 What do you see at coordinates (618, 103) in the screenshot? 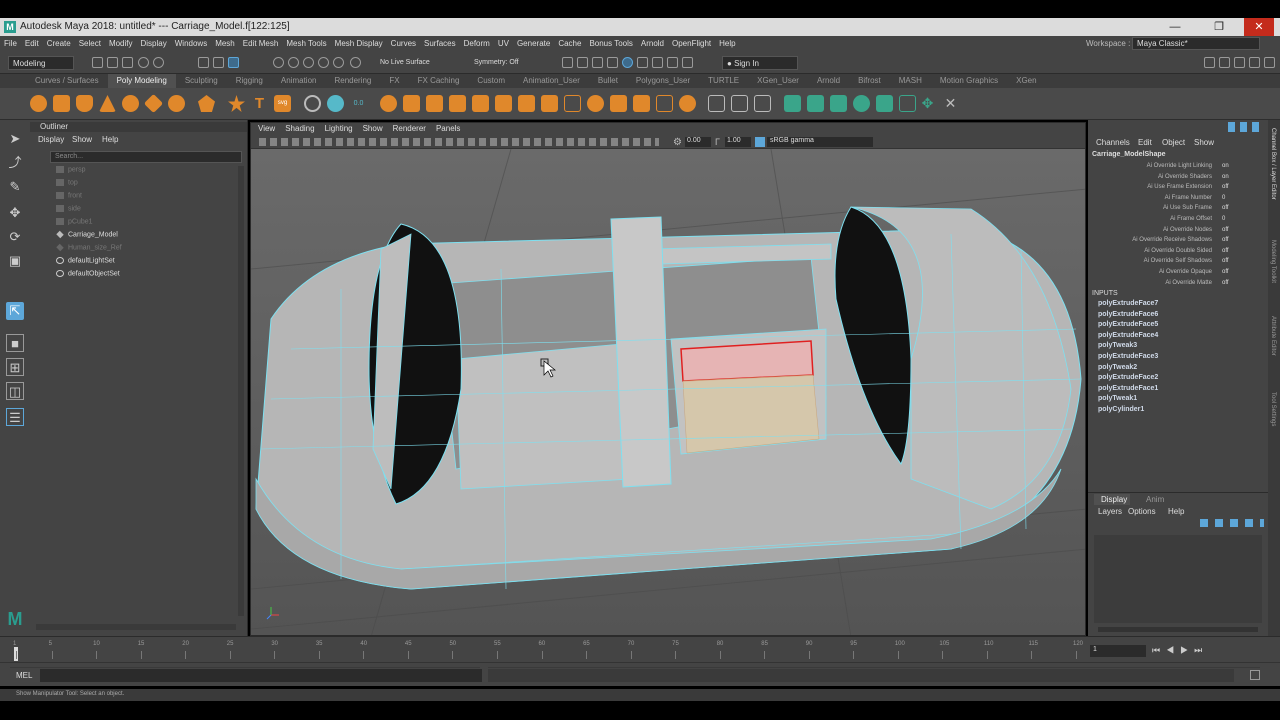
I see `append-polygon-icon` at bounding box center [618, 103].